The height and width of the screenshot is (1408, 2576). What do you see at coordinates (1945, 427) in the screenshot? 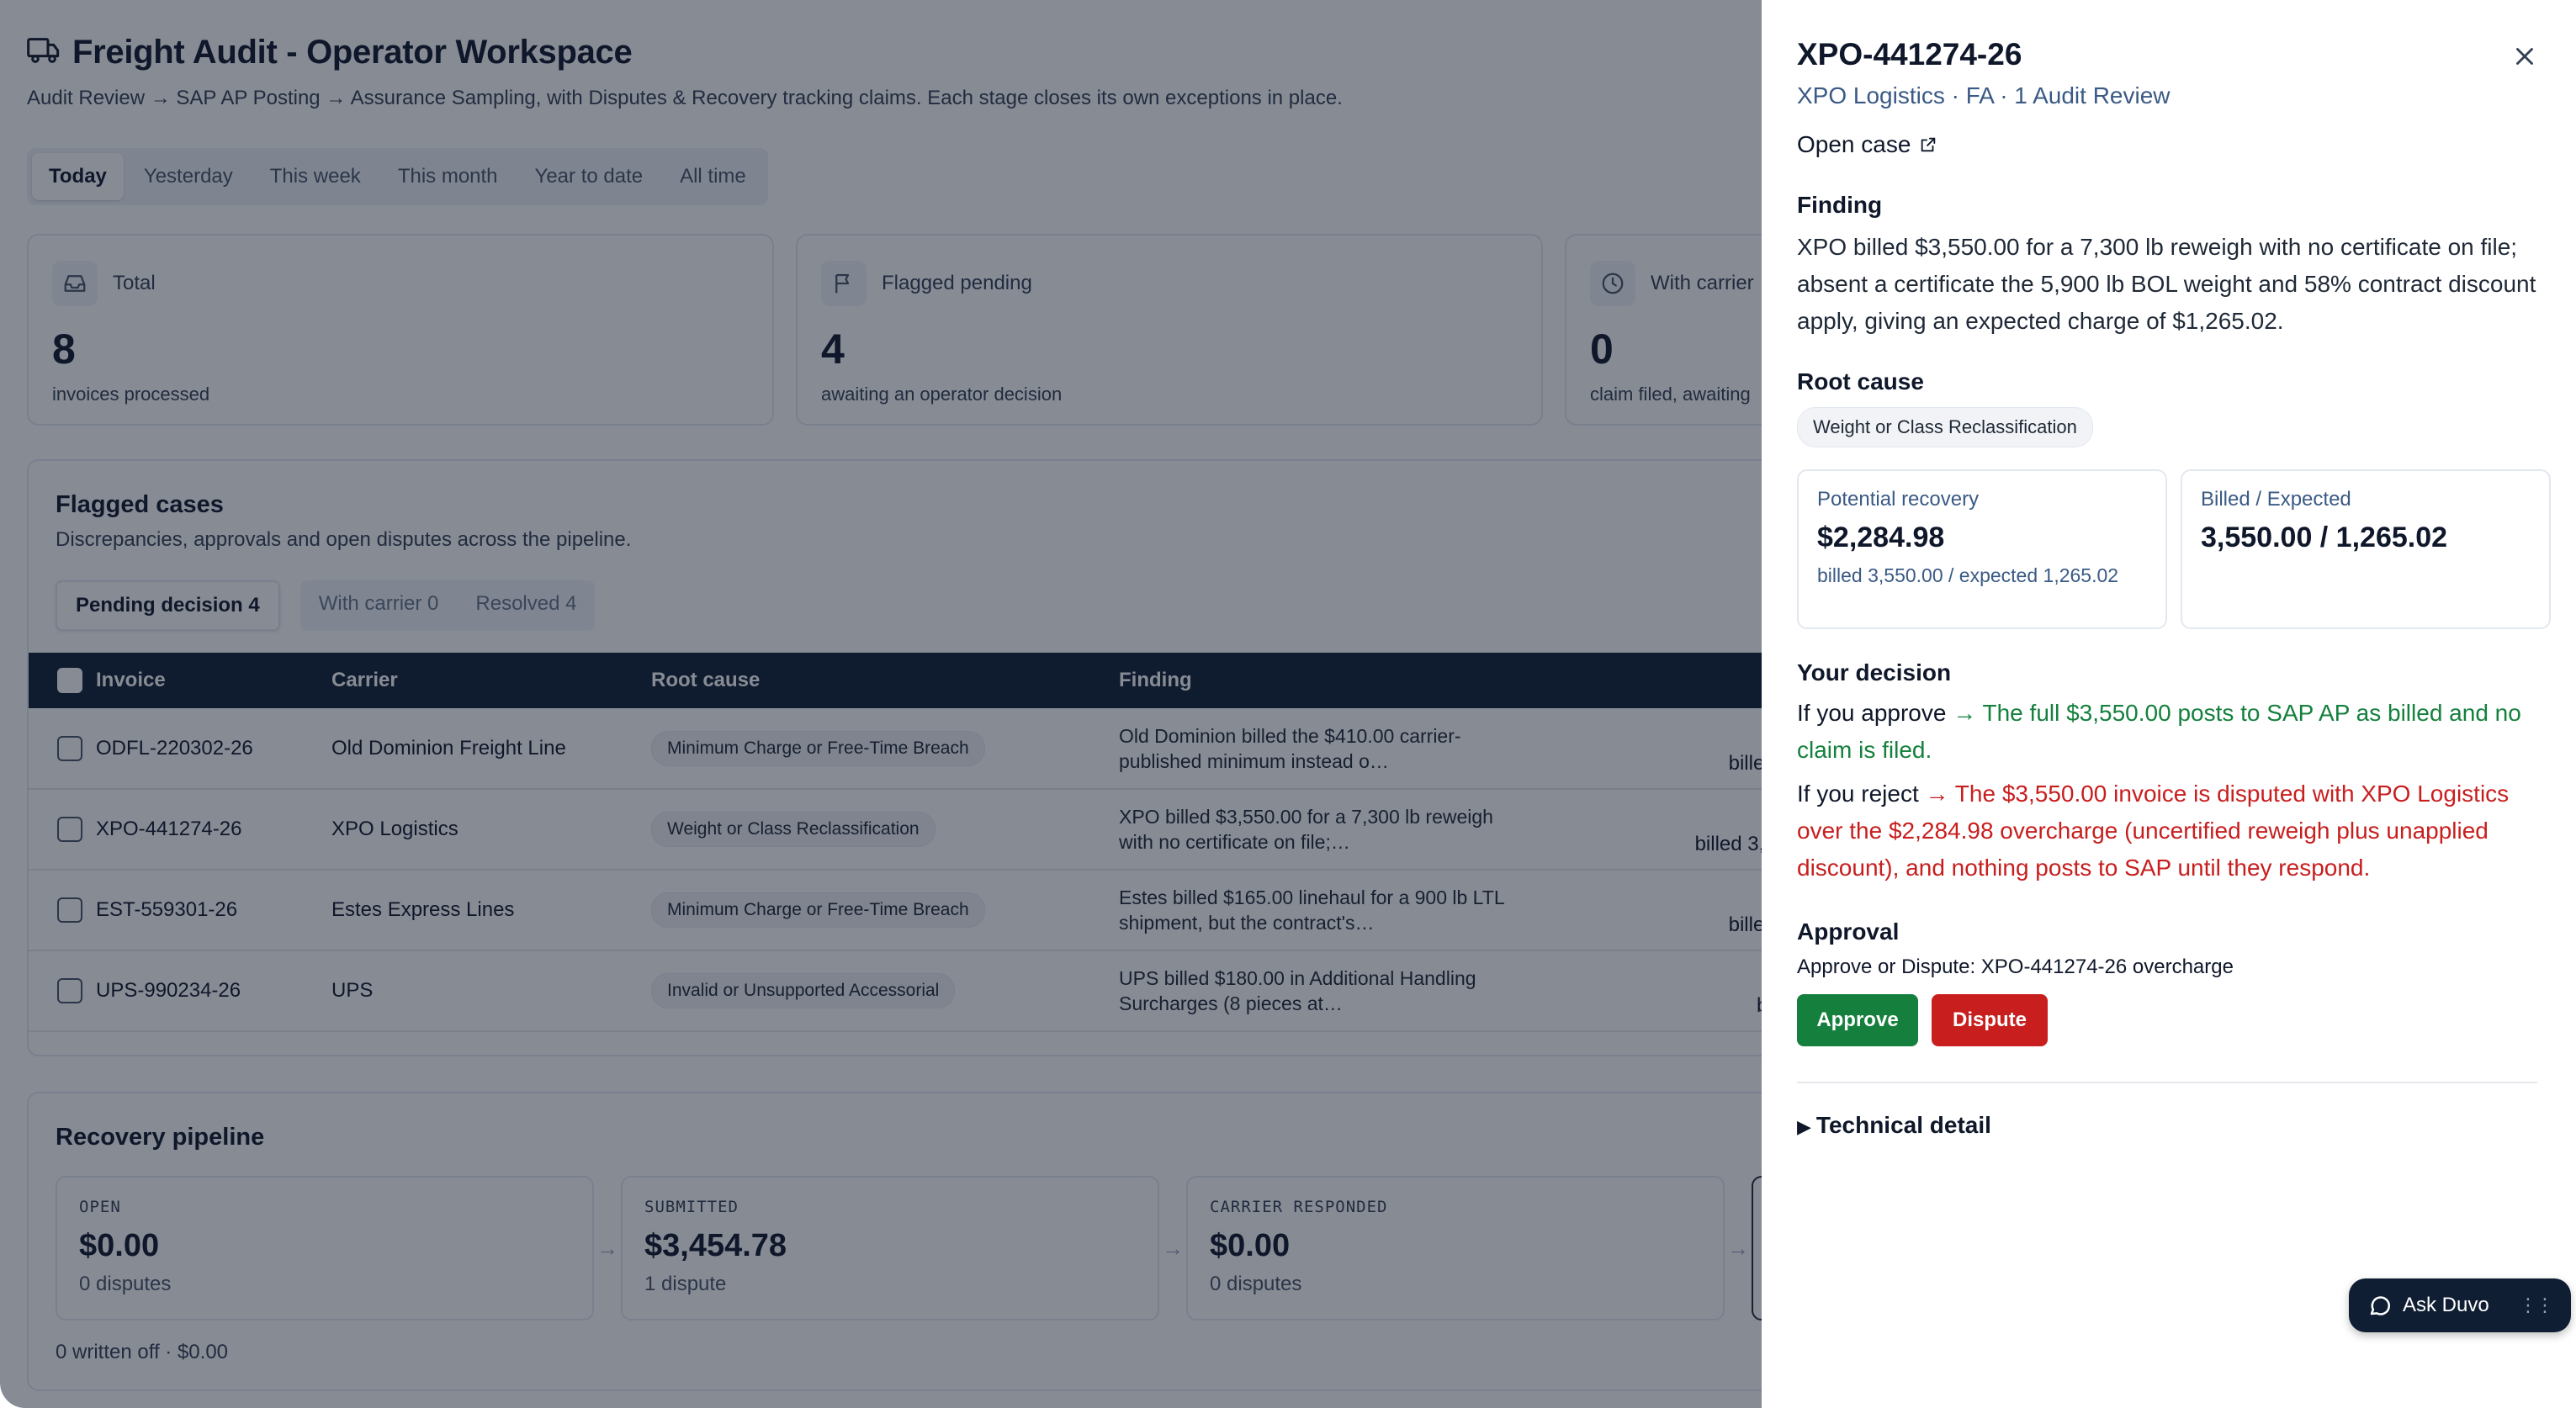
I see `root-cause-badge: Weight or Class Reclassification` at bounding box center [1945, 427].